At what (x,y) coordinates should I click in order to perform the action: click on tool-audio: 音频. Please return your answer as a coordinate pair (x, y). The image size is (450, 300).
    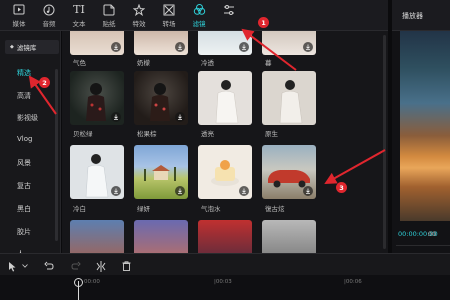
    Looking at the image, I should click on (49, 15).